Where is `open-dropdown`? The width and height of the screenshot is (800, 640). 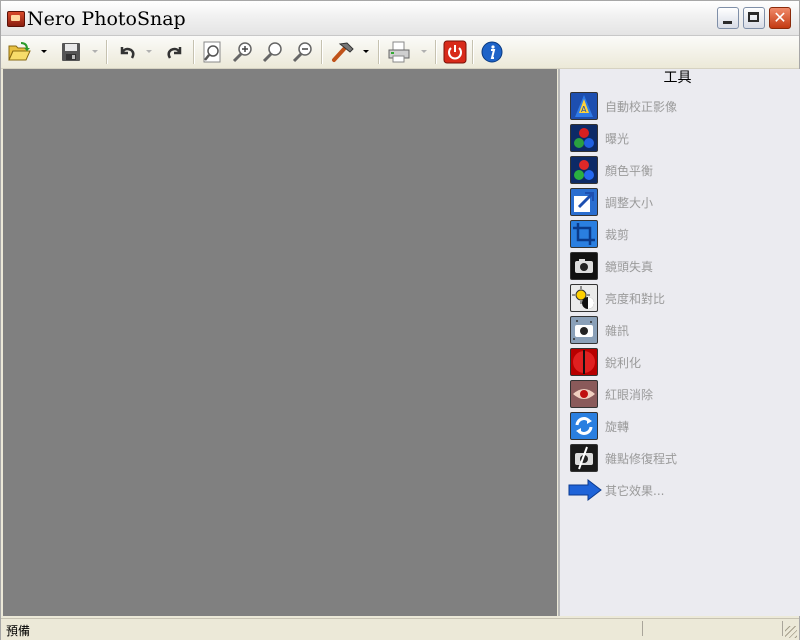 open-dropdown is located at coordinates (43, 52).